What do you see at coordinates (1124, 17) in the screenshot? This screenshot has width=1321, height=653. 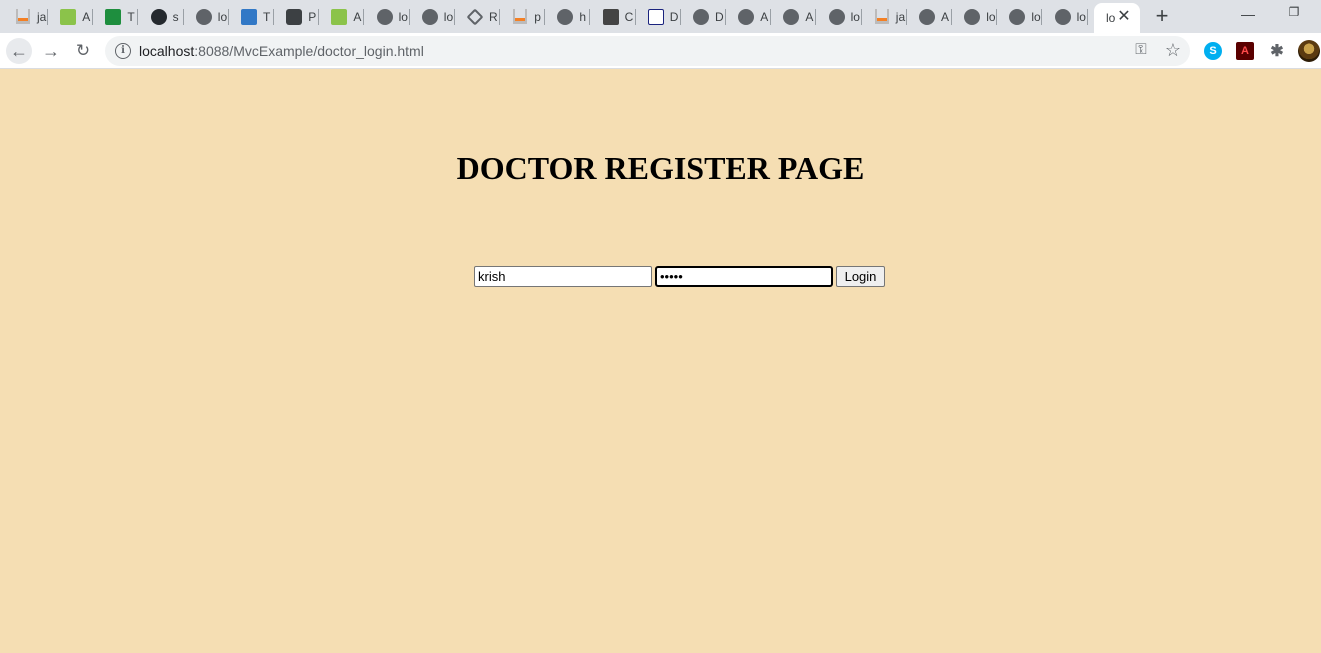 I see `close-tab-icon: ✕` at bounding box center [1124, 17].